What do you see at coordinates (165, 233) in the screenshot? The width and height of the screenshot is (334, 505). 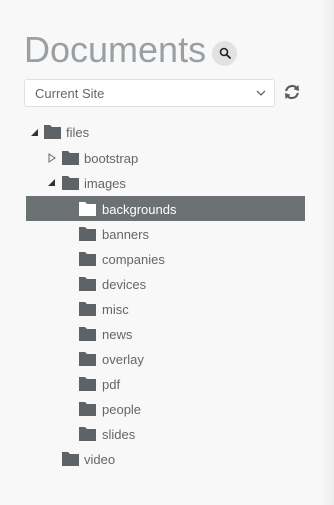 I see `tree-node-banners: banners` at bounding box center [165, 233].